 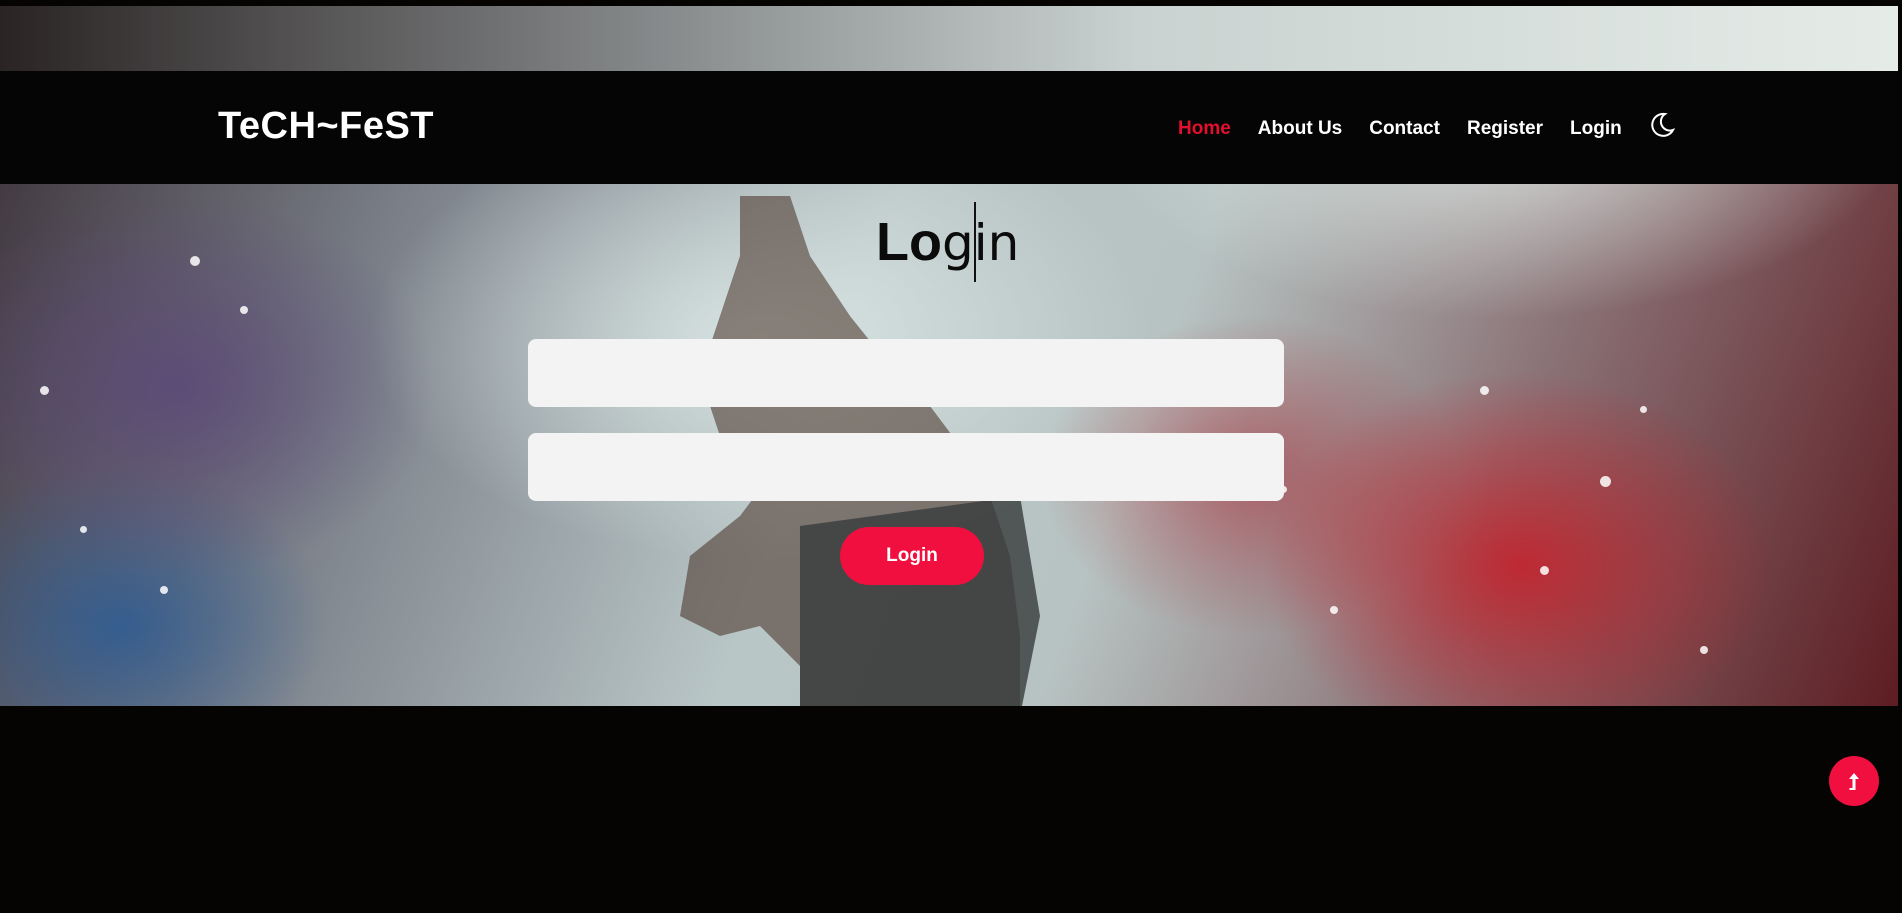 I want to click on arrow-up-icon, so click(x=1854, y=781).